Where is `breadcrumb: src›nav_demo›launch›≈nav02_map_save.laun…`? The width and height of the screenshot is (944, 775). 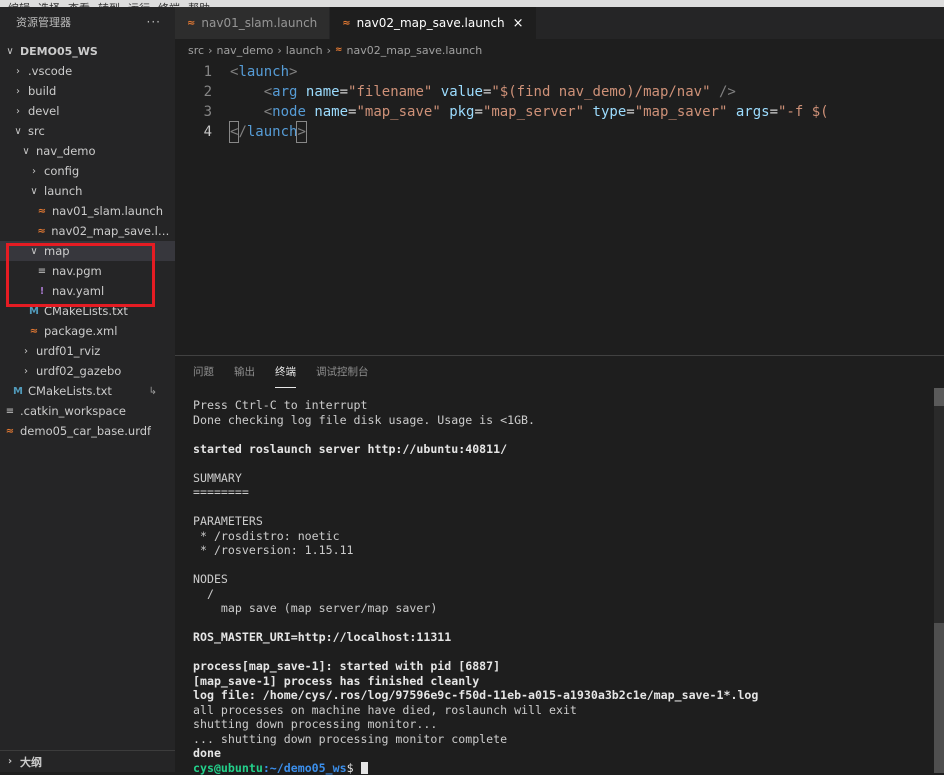 breadcrumb: src›nav_demo›launch›≈nav02_map_save.laun… is located at coordinates (335, 50).